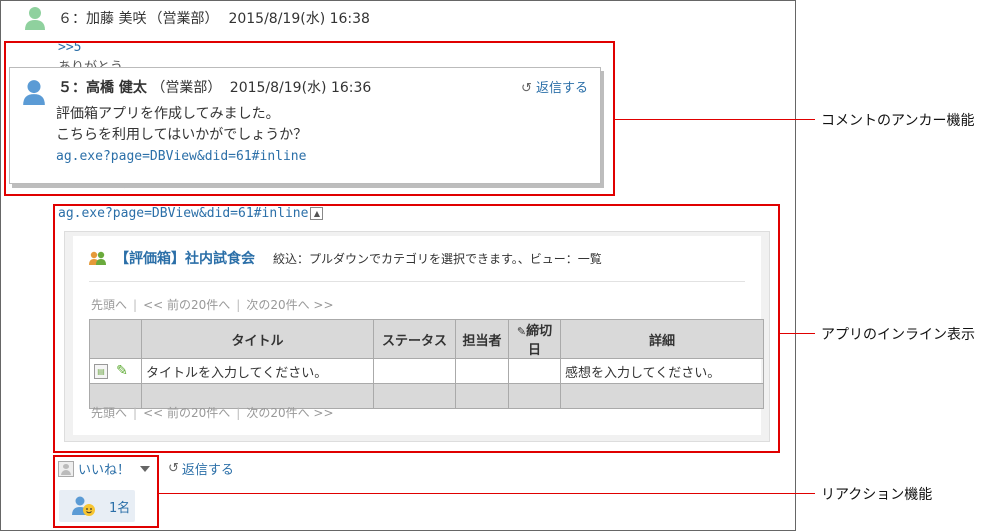 This screenshot has width=1000, height=532. What do you see at coordinates (106, 491) in the screenshot?
I see `highlight-reaction` at bounding box center [106, 491].